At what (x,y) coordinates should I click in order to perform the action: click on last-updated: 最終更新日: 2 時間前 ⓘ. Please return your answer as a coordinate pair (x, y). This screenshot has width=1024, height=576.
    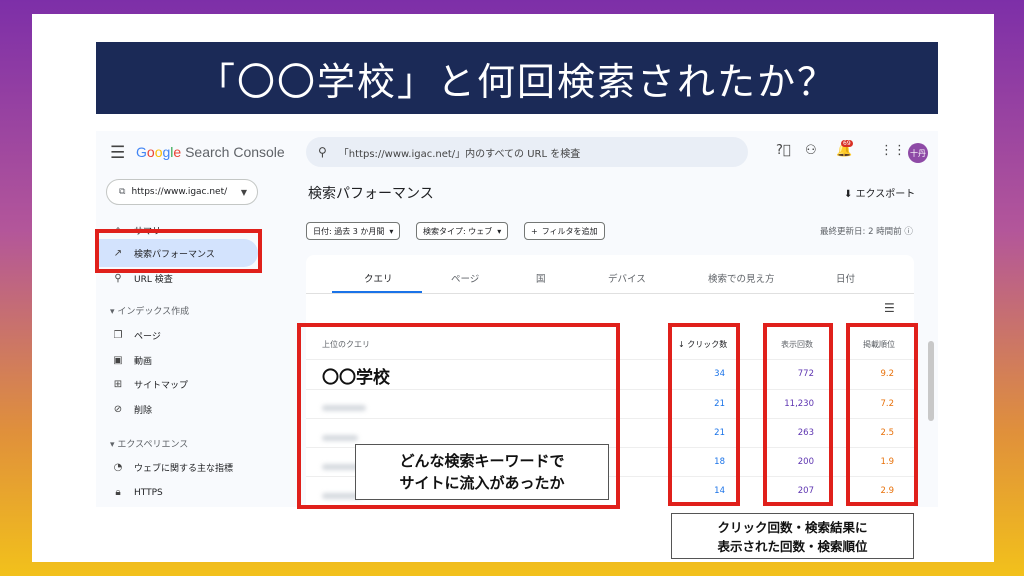
    Looking at the image, I should click on (866, 232).